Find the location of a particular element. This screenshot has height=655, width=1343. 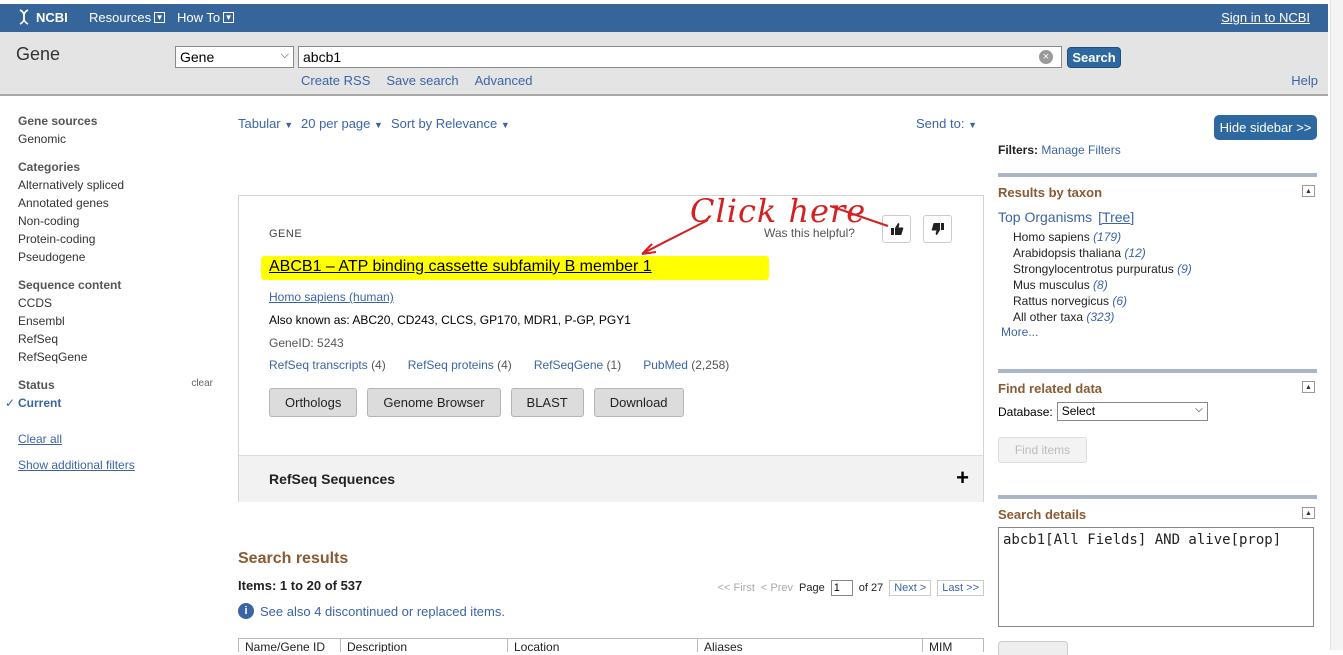

page-number-input is located at coordinates (841, 588).